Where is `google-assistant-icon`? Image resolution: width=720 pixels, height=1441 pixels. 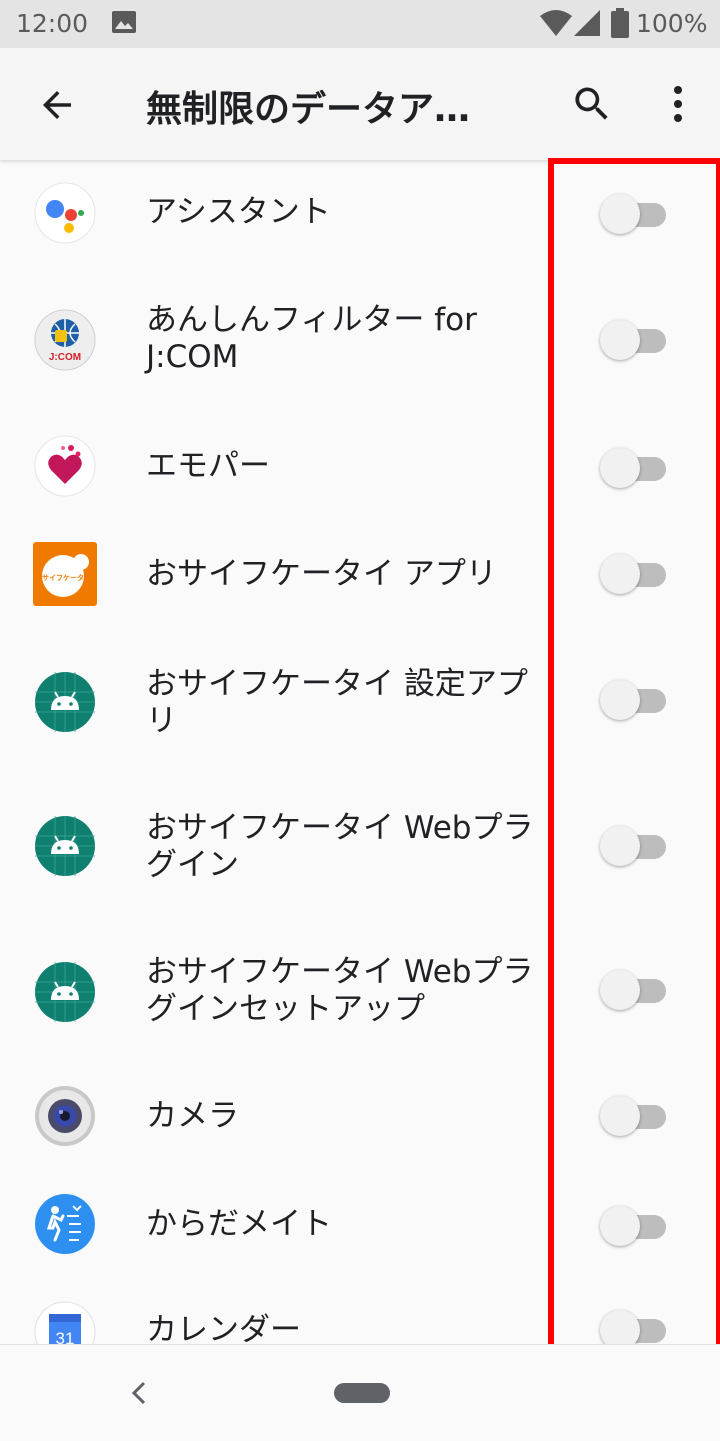
google-assistant-icon is located at coordinates (65, 213).